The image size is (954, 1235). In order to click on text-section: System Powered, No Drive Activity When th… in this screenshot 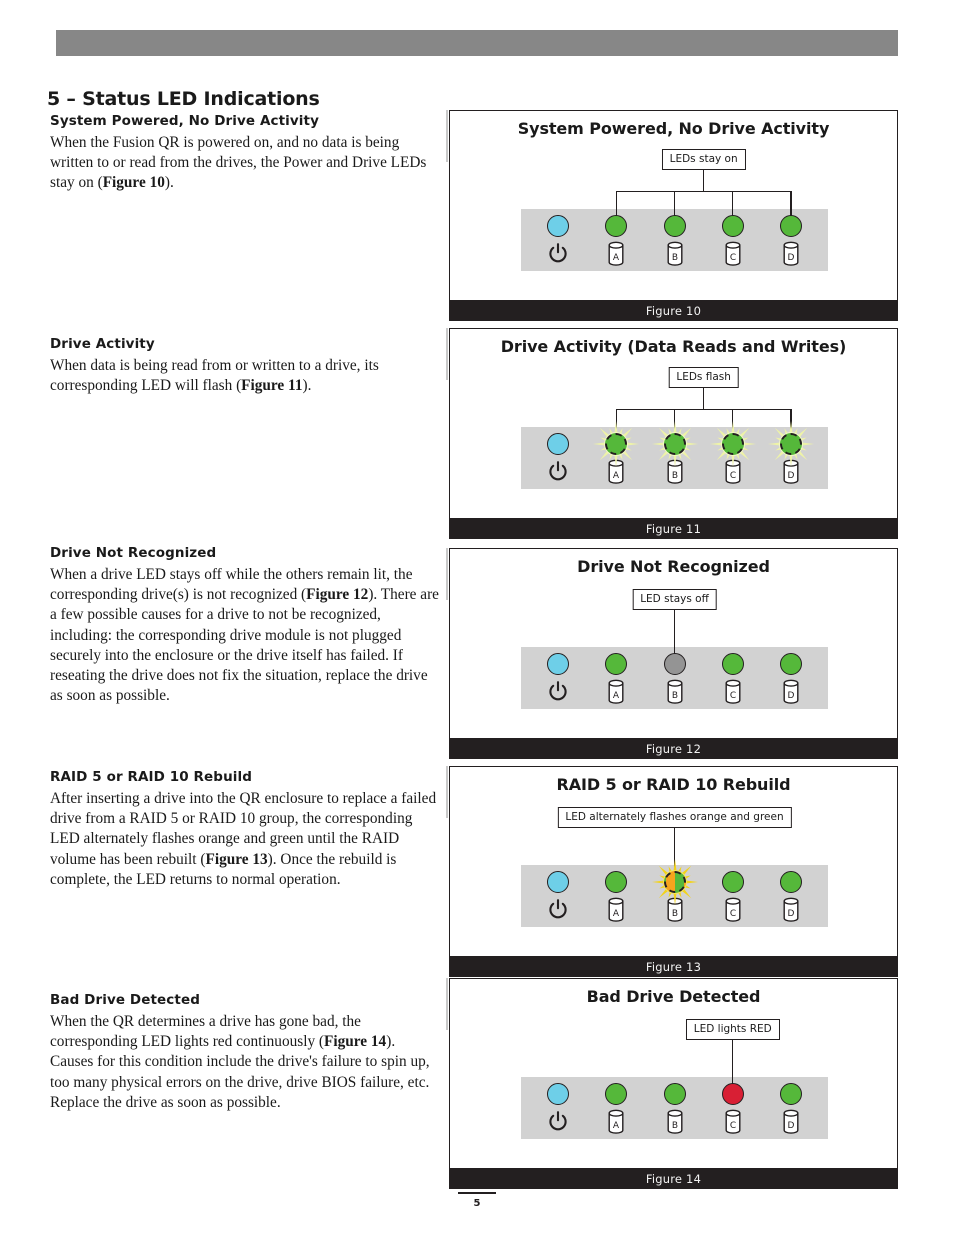, I will do `click(246, 153)`.